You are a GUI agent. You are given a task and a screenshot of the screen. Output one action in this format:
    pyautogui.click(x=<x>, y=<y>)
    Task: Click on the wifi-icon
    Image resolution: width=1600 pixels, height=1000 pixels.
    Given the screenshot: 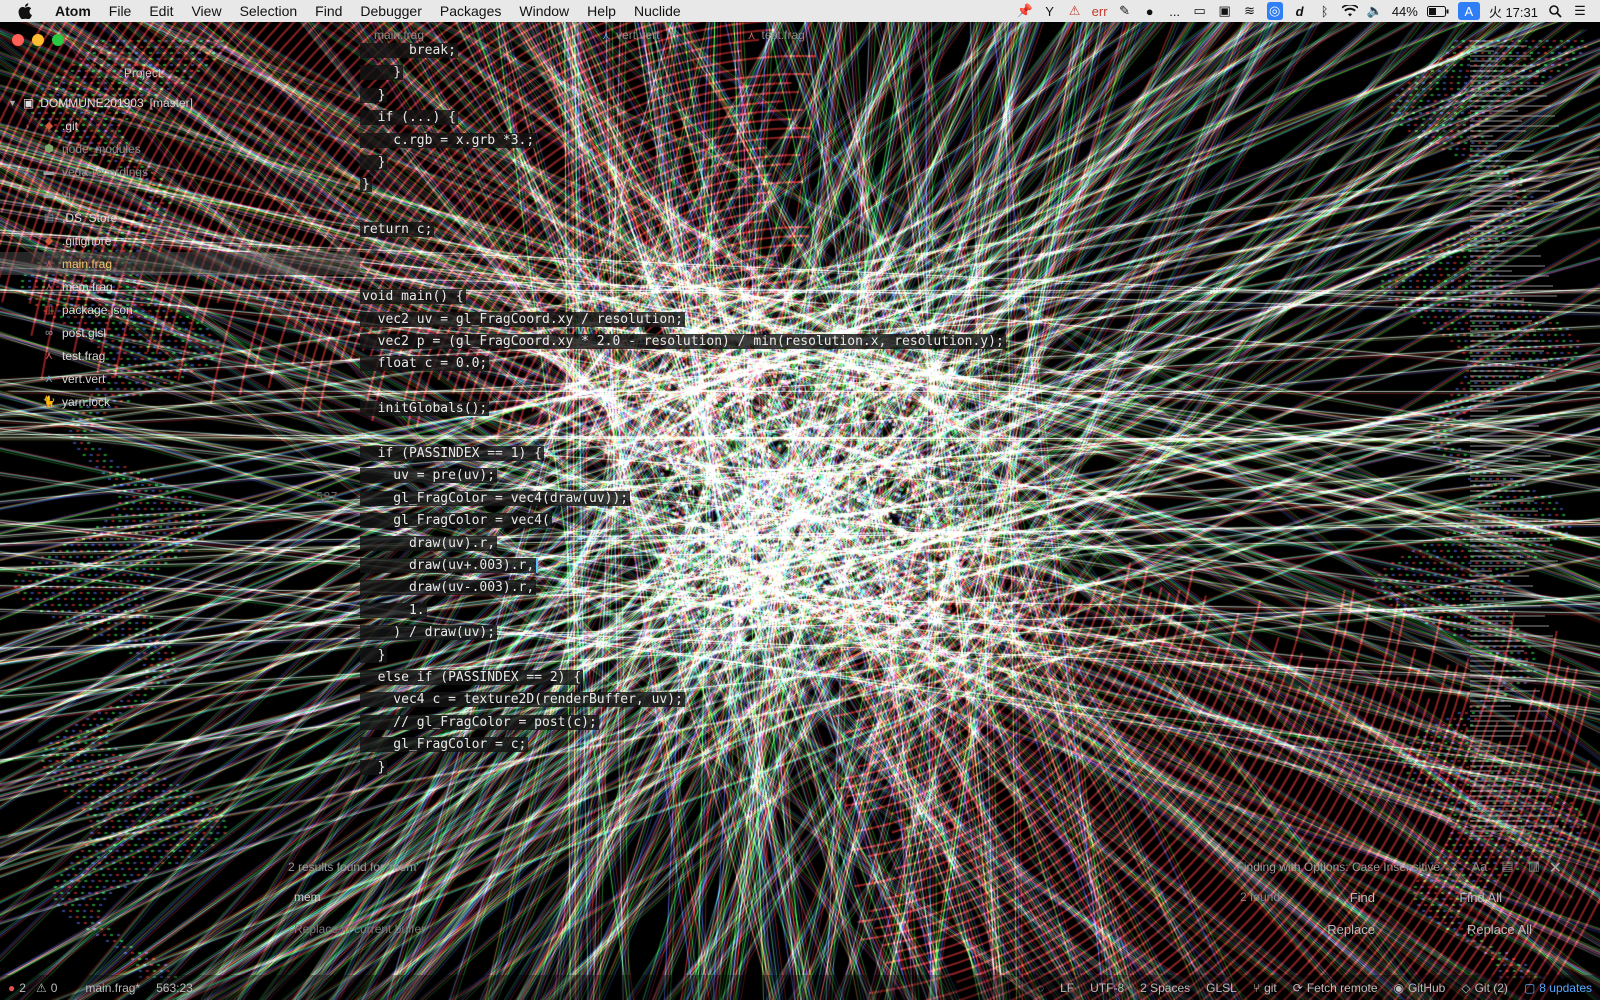 What is the action you would take?
    pyautogui.click(x=1349, y=11)
    